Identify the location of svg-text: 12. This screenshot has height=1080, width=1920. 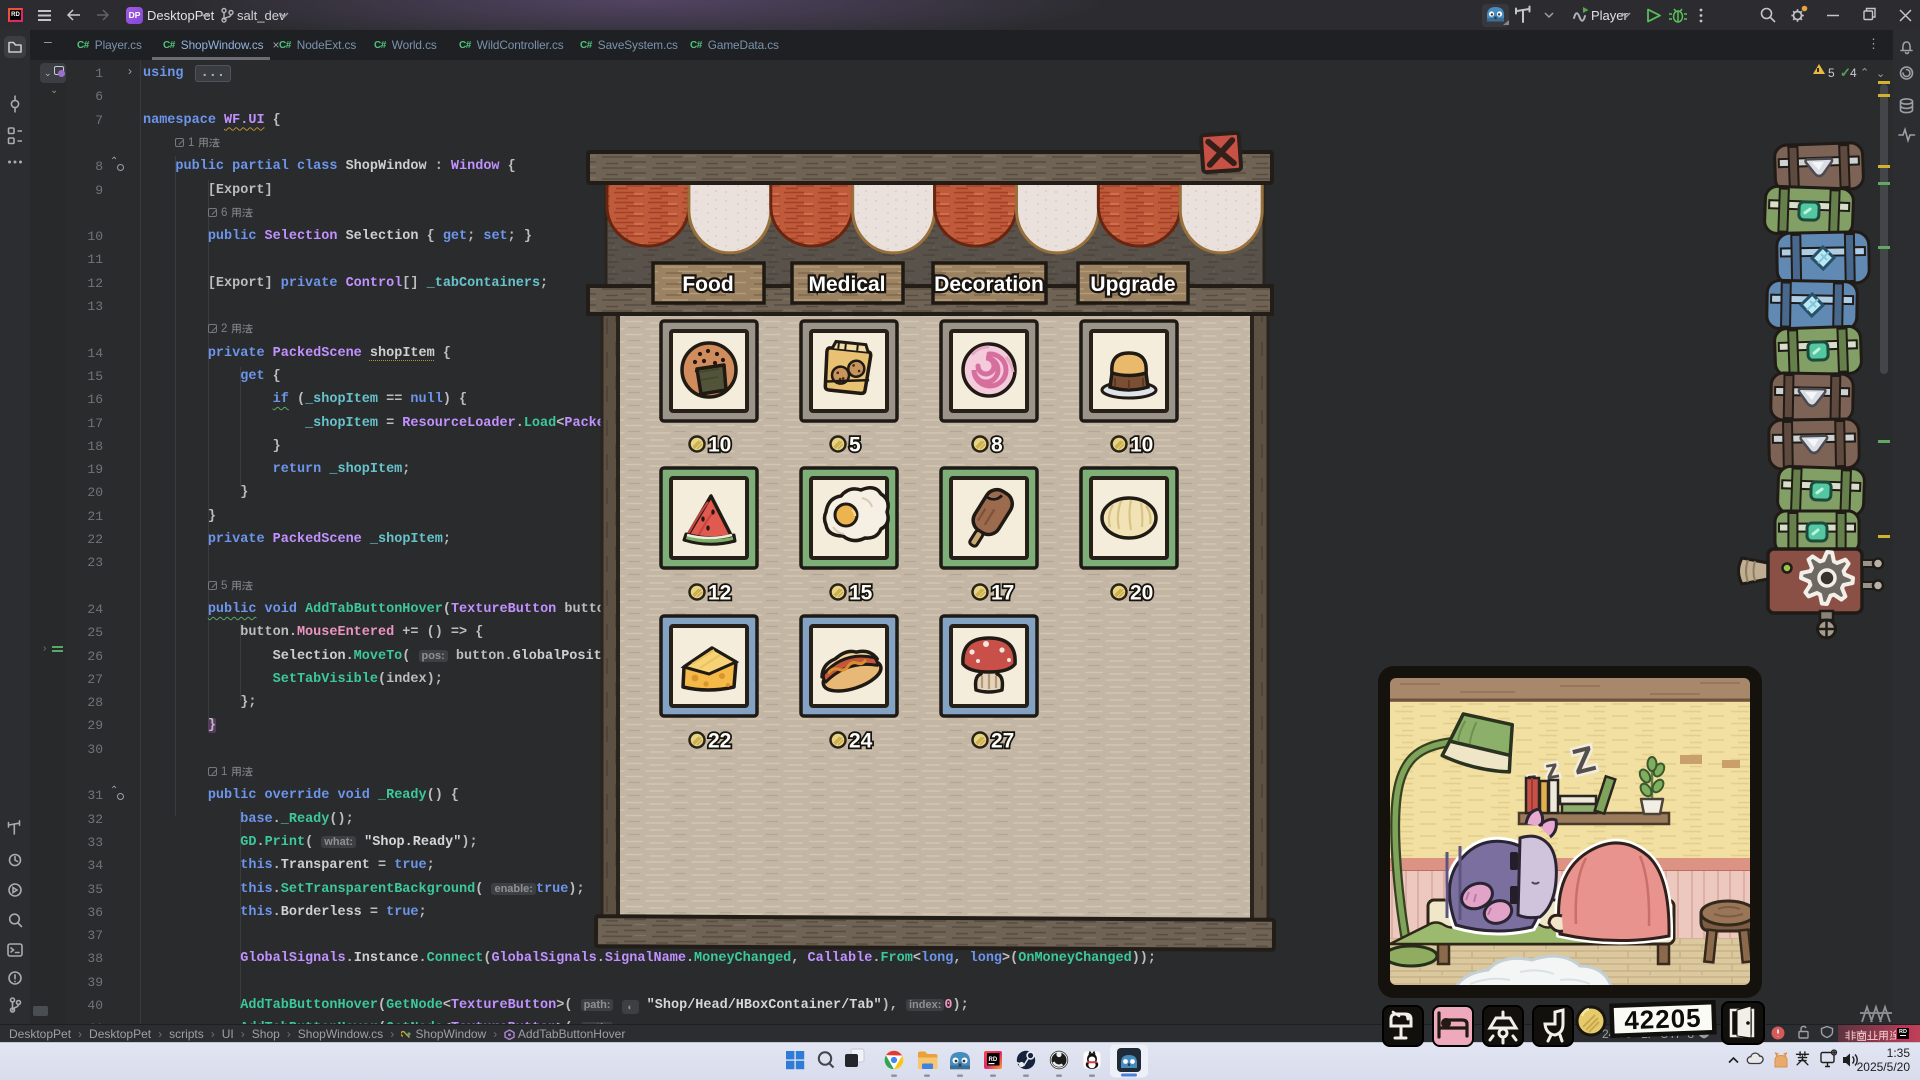
(719, 593).